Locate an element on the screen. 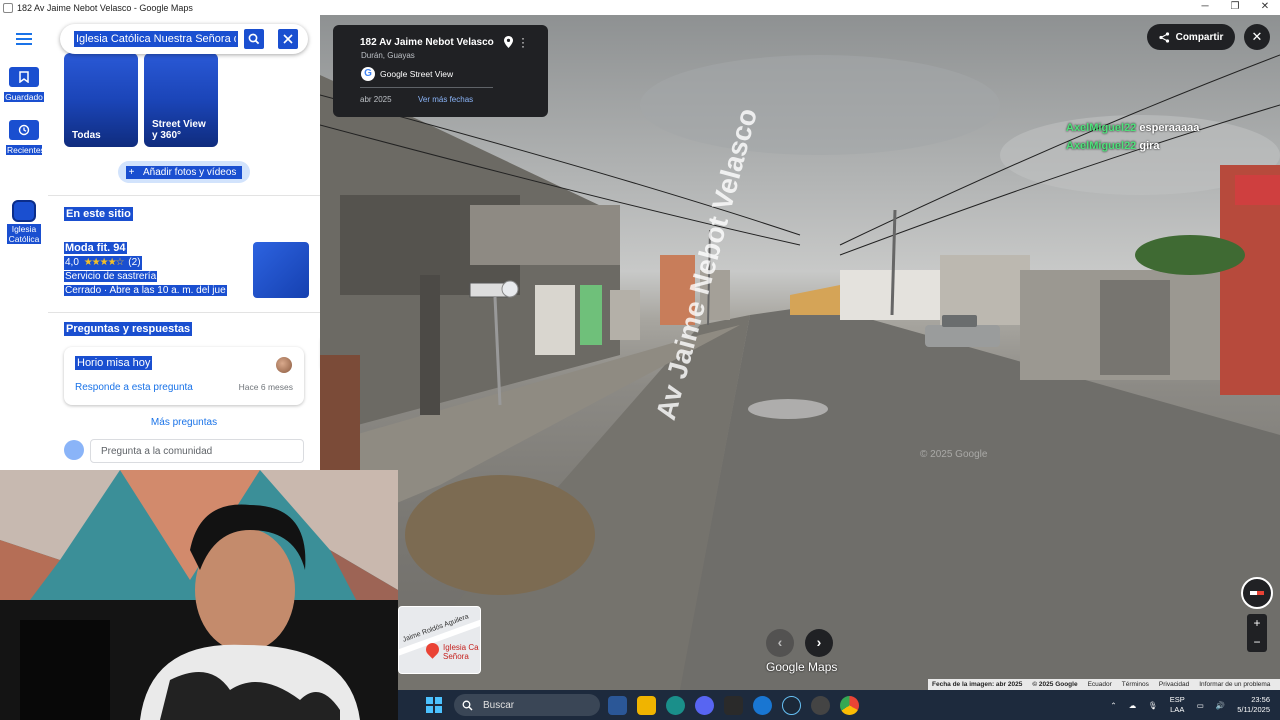 The width and height of the screenshot is (1280, 720). section-title-on-site: En este sitio is located at coordinates (98, 214).